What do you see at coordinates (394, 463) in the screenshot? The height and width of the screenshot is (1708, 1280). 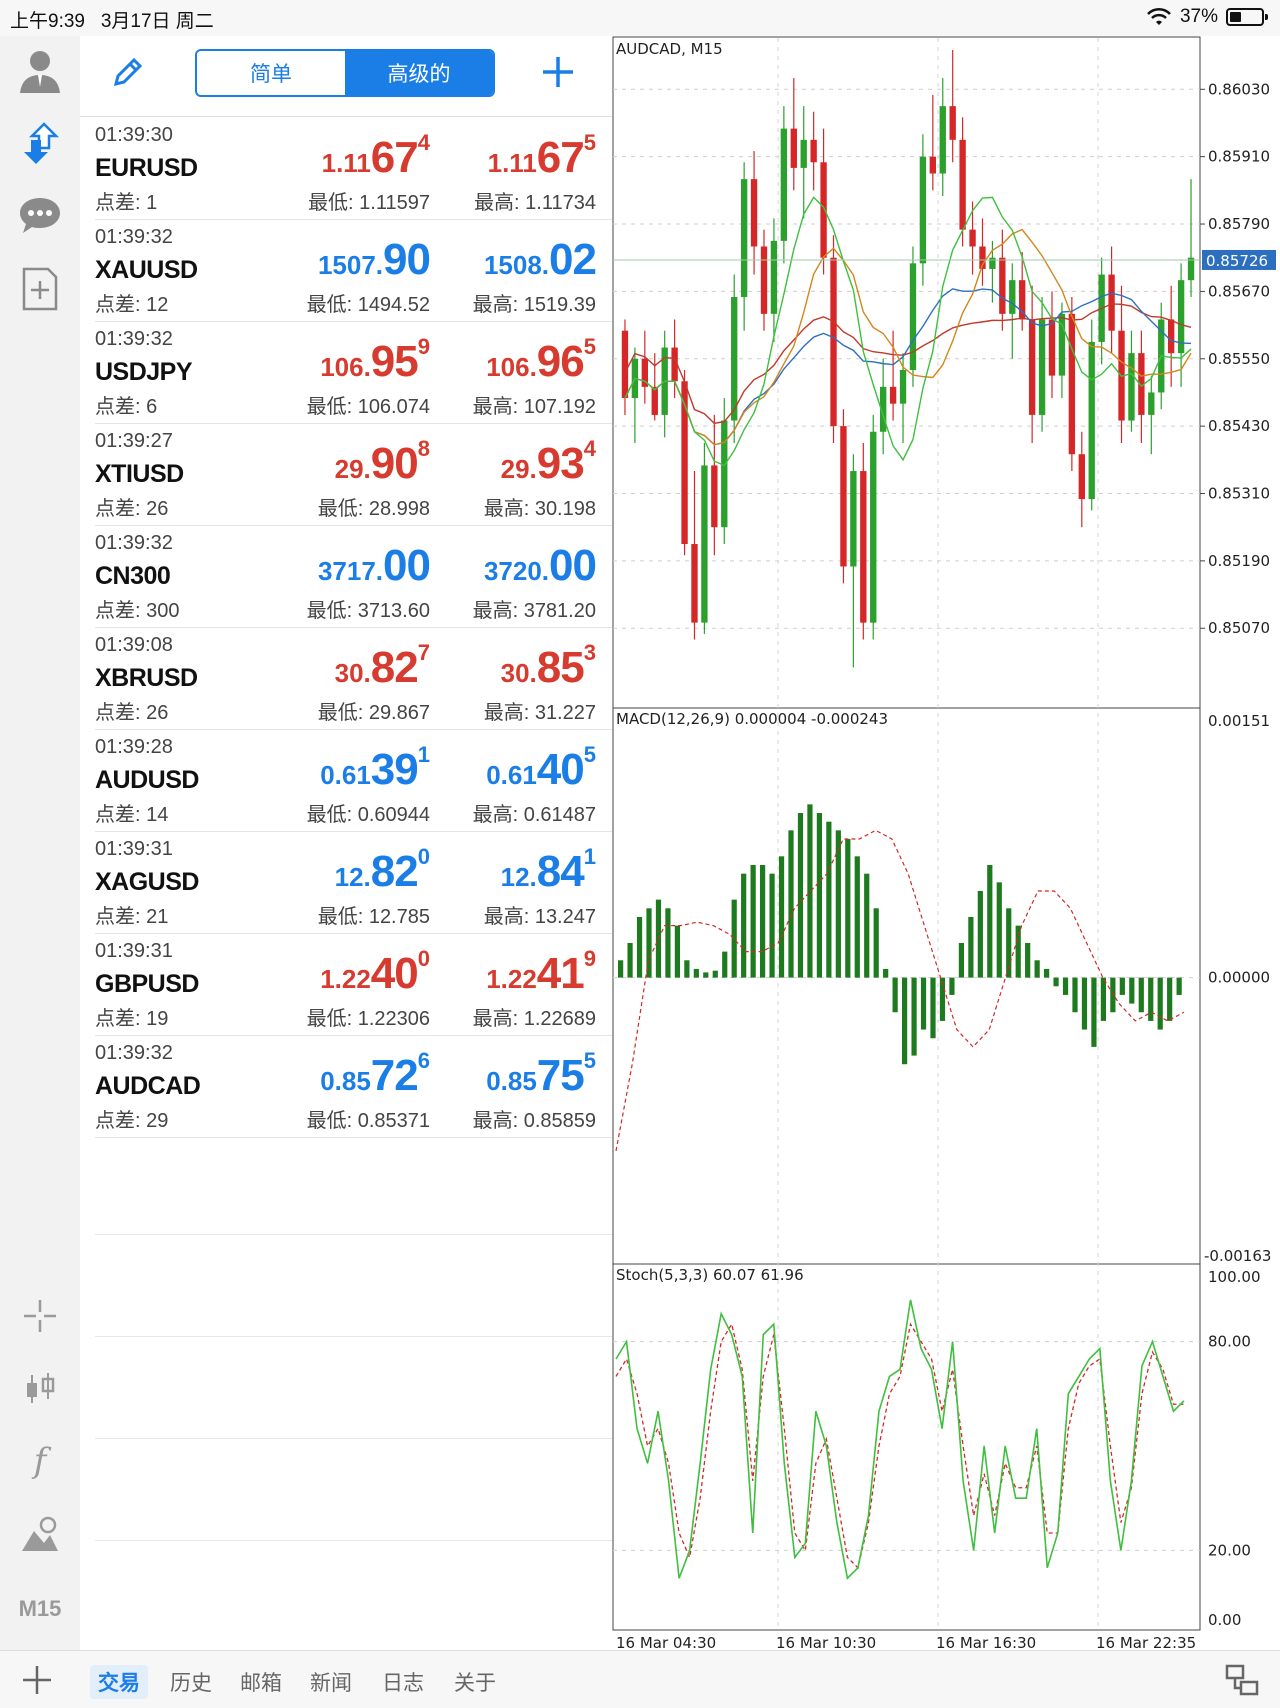 I see `bid-price-main: 90` at bounding box center [394, 463].